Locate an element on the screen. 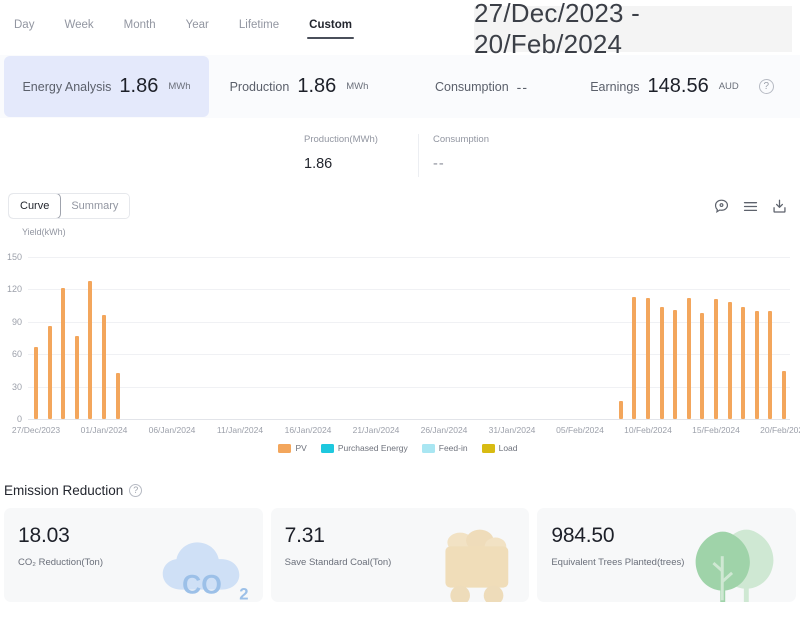 Image resolution: width=800 pixels, height=639 pixels. period-tab-custom: Custom is located at coordinates (330, 28).